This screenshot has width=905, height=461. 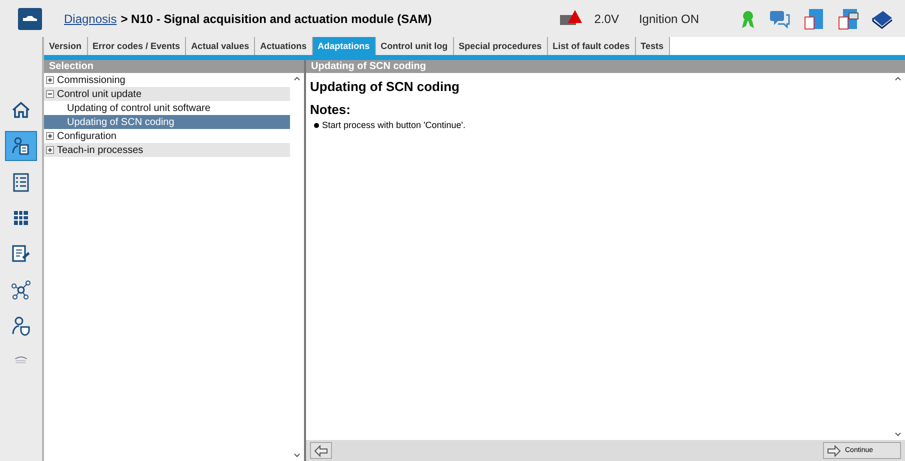 What do you see at coordinates (415, 46) in the screenshot?
I see `tab: Control unit log` at bounding box center [415, 46].